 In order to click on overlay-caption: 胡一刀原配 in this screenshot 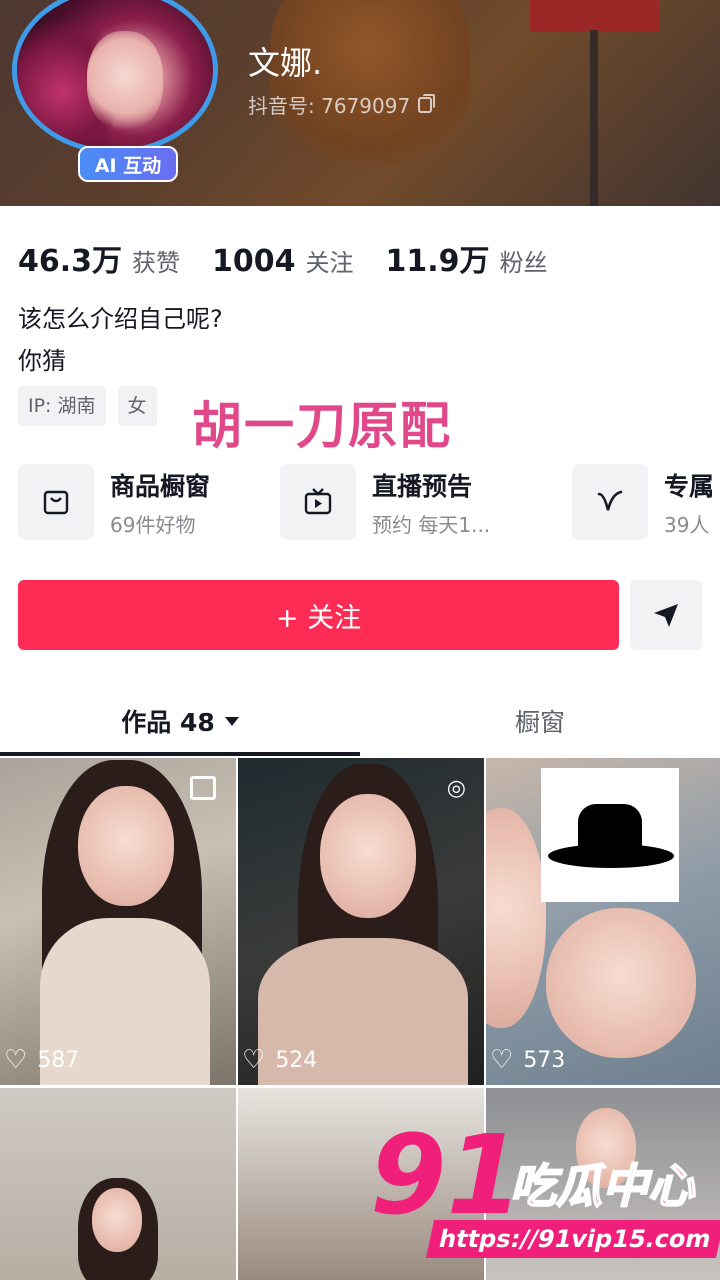, I will do `click(322, 426)`.